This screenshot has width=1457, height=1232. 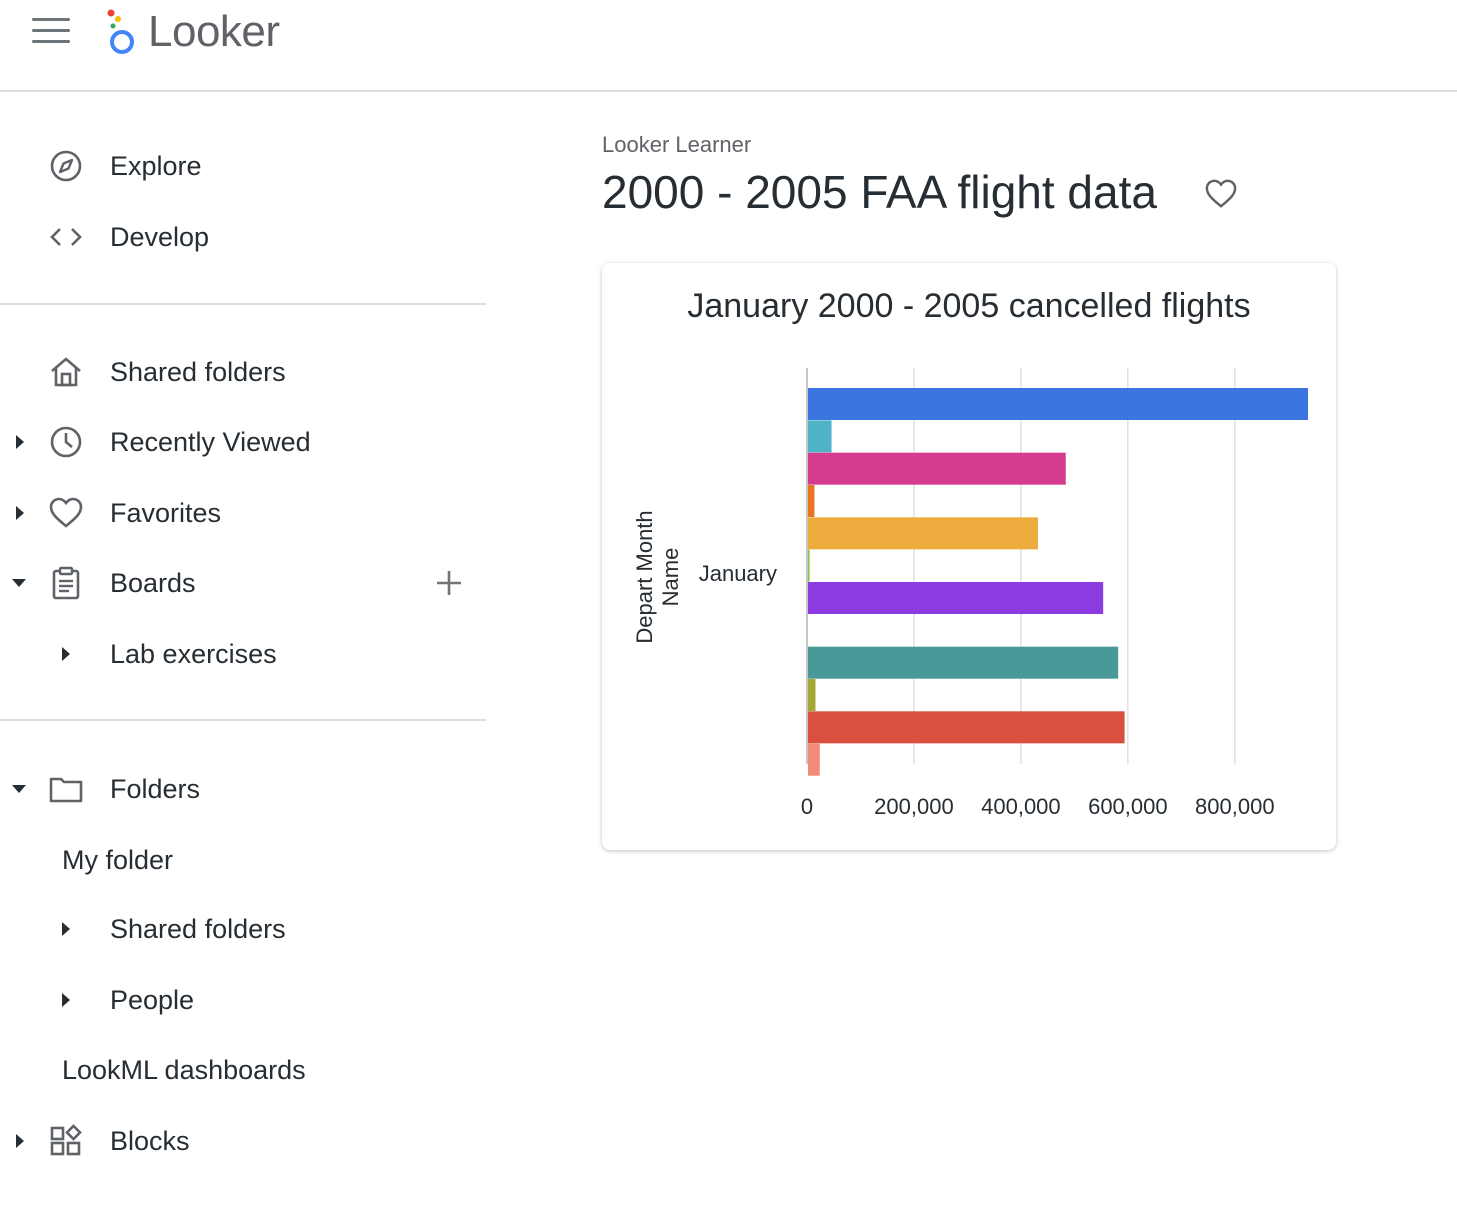 I want to click on sidebar-item-label: Develop, so click(x=160, y=236).